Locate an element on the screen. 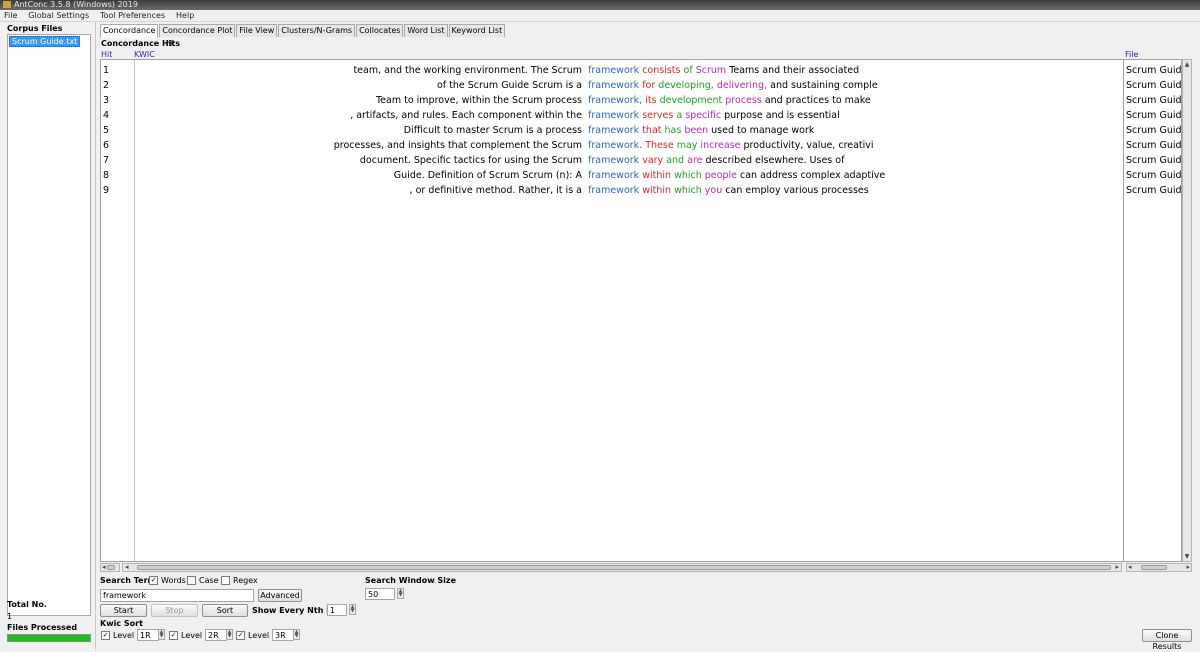 The image size is (1200, 652). tab-concordance: Concordance is located at coordinates (129, 31).